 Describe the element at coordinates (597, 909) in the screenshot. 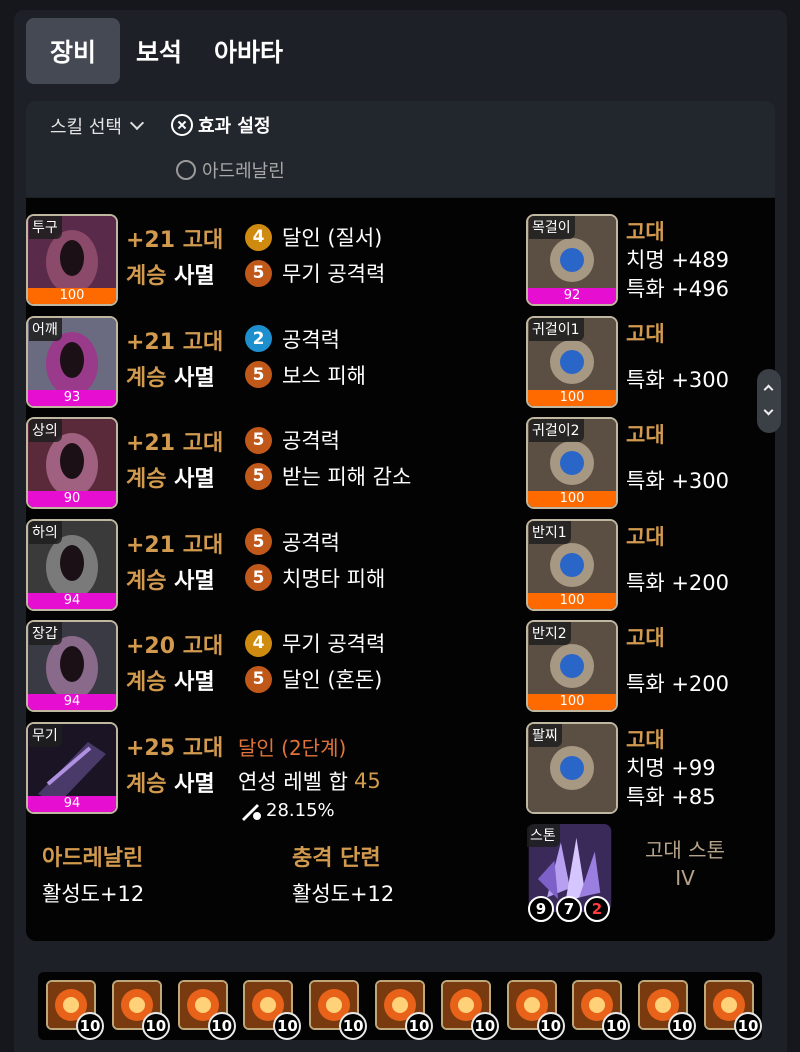

I see `stone-engraving-count: 2` at that location.